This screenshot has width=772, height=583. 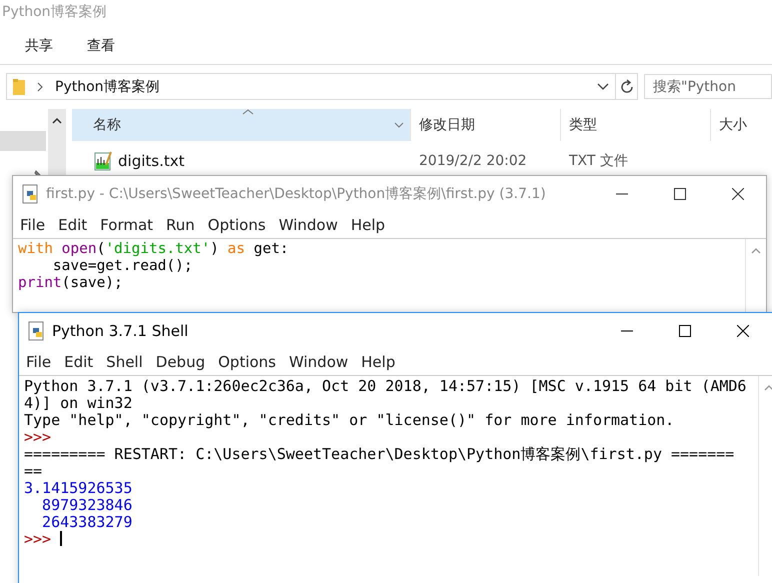 I want to click on nav-item-highlight, so click(x=23, y=141).